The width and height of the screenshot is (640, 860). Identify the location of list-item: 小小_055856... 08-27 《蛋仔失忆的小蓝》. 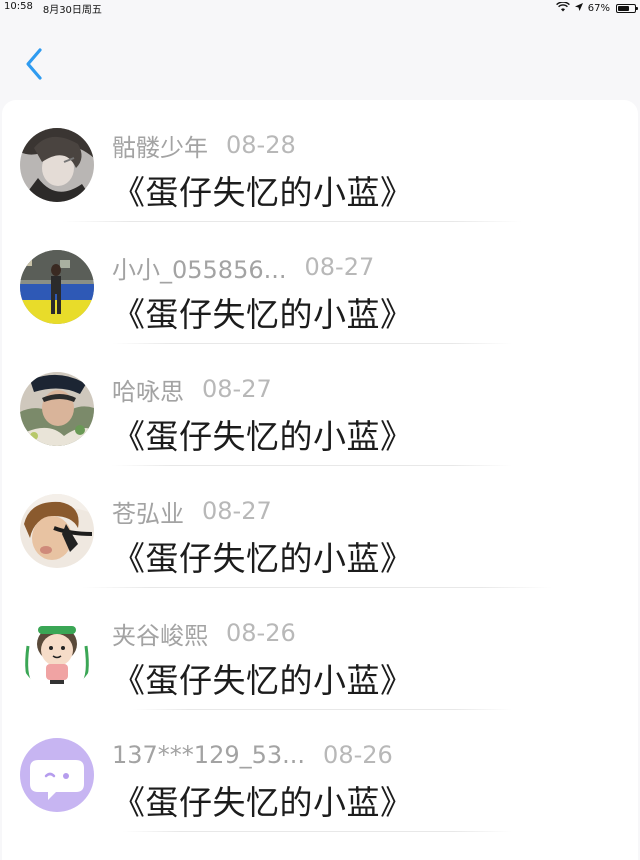
(320, 283).